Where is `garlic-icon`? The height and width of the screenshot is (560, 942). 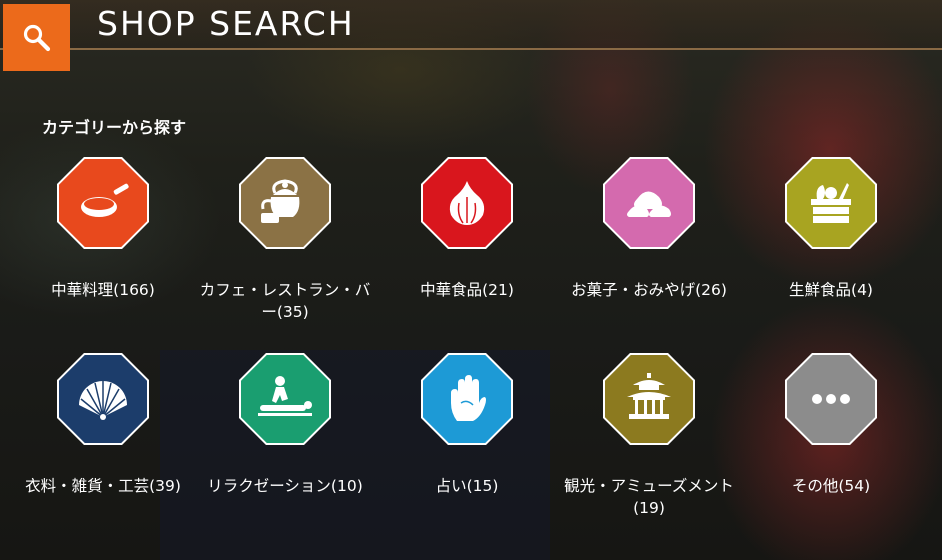
garlic-icon is located at coordinates (467, 203).